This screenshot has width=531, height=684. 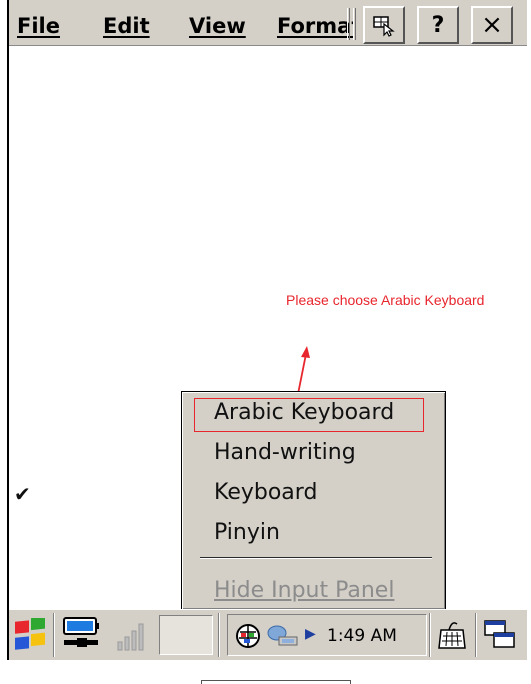 I want to click on network-globe-icon, so click(x=248, y=636).